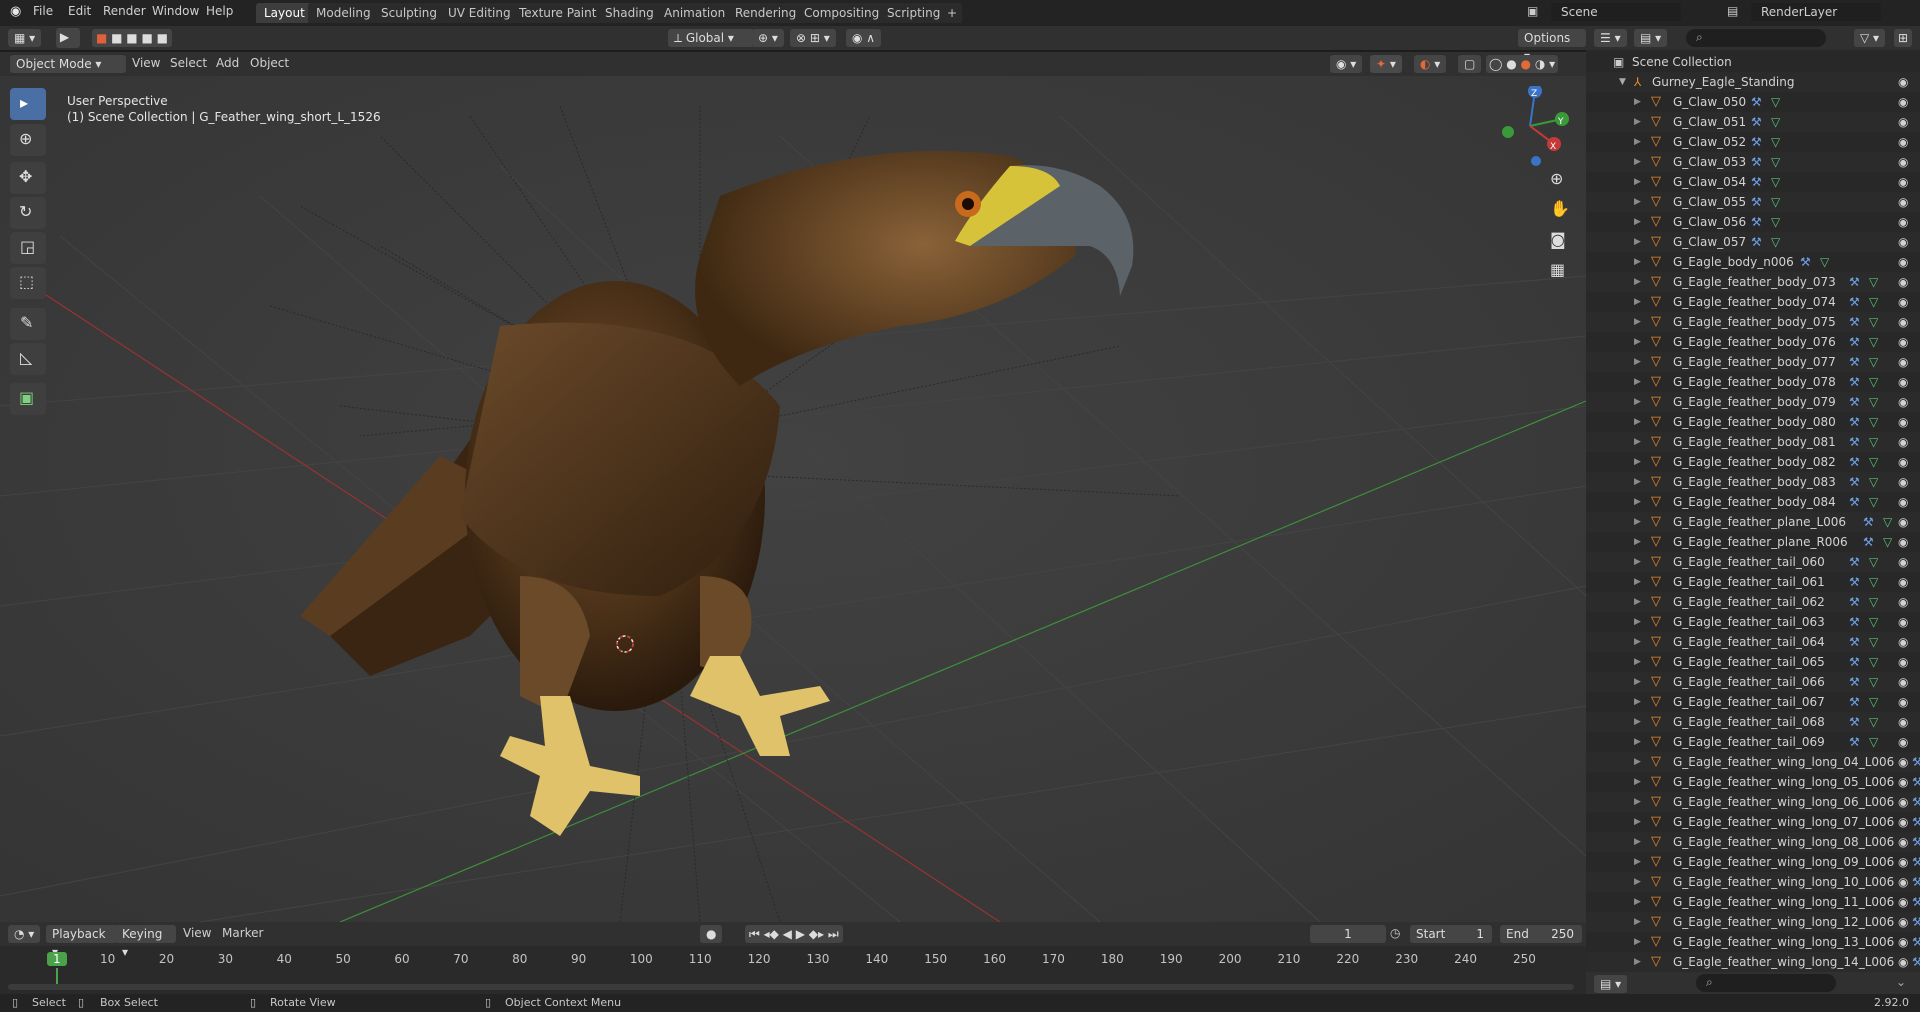 This screenshot has width=1920, height=1012. Describe the element at coordinates (1870, 38) in the screenshot. I see `outliner-filter-icon: ▽ ▾` at that location.